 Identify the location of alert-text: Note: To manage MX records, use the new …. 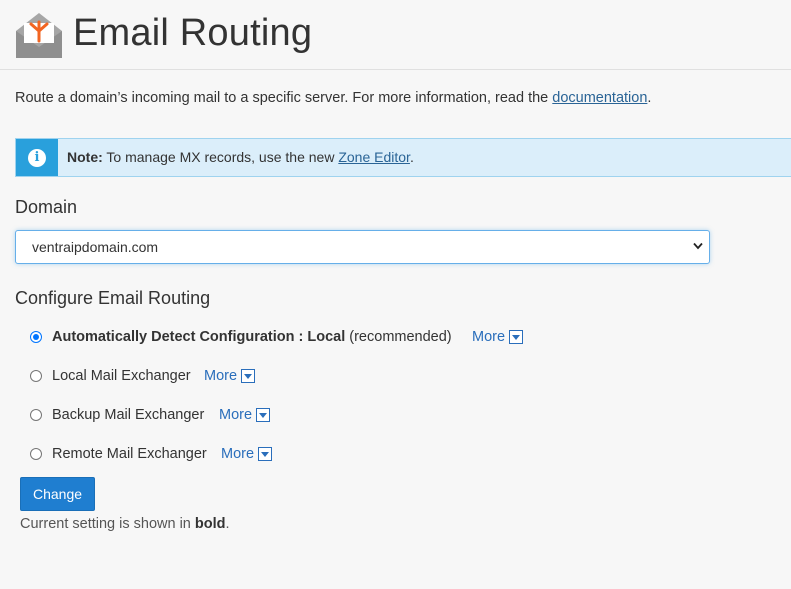
(240, 157).